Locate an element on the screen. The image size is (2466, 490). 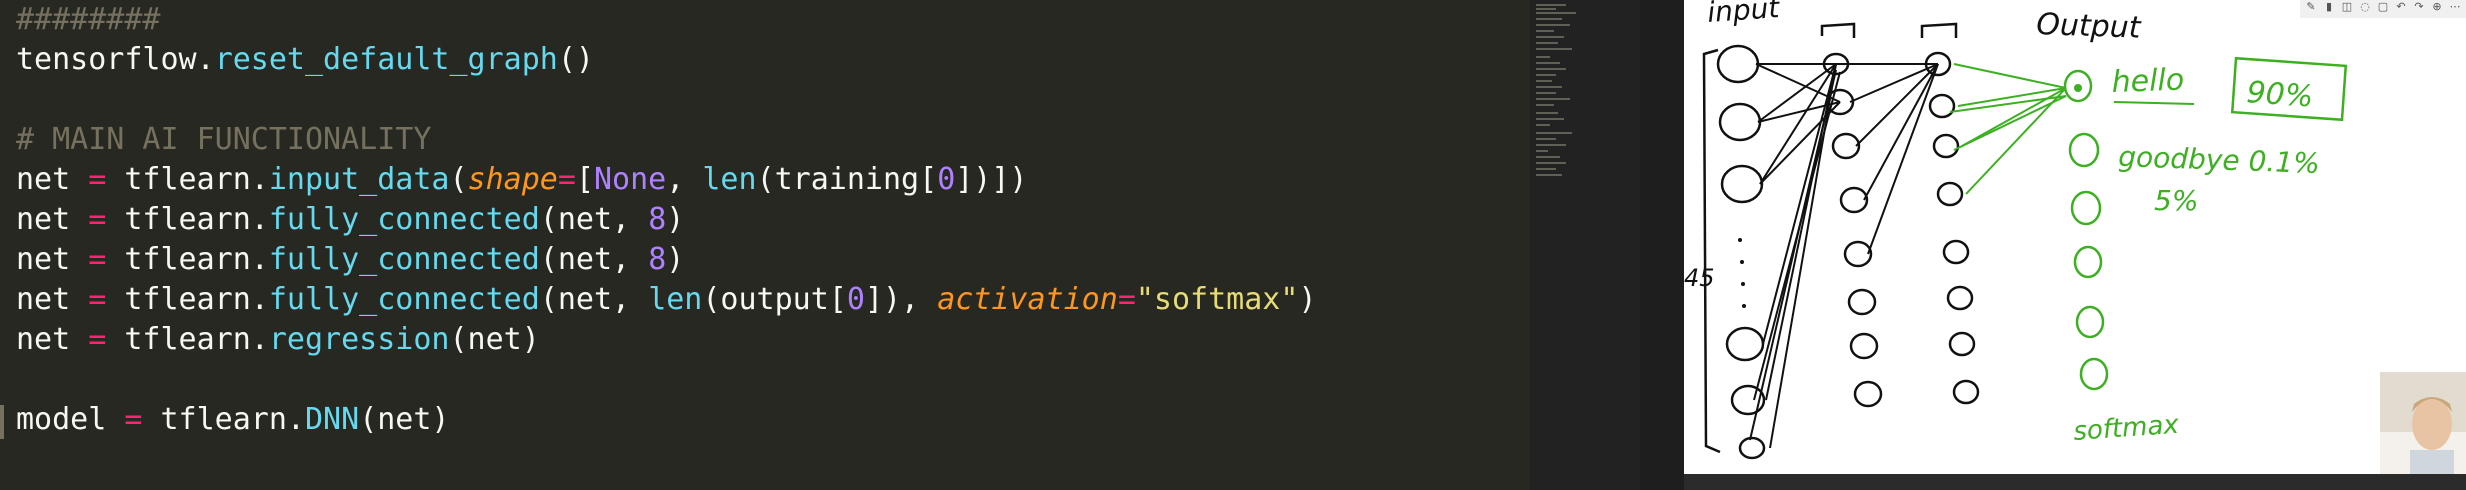
hello-underline is located at coordinates (2154, 103).